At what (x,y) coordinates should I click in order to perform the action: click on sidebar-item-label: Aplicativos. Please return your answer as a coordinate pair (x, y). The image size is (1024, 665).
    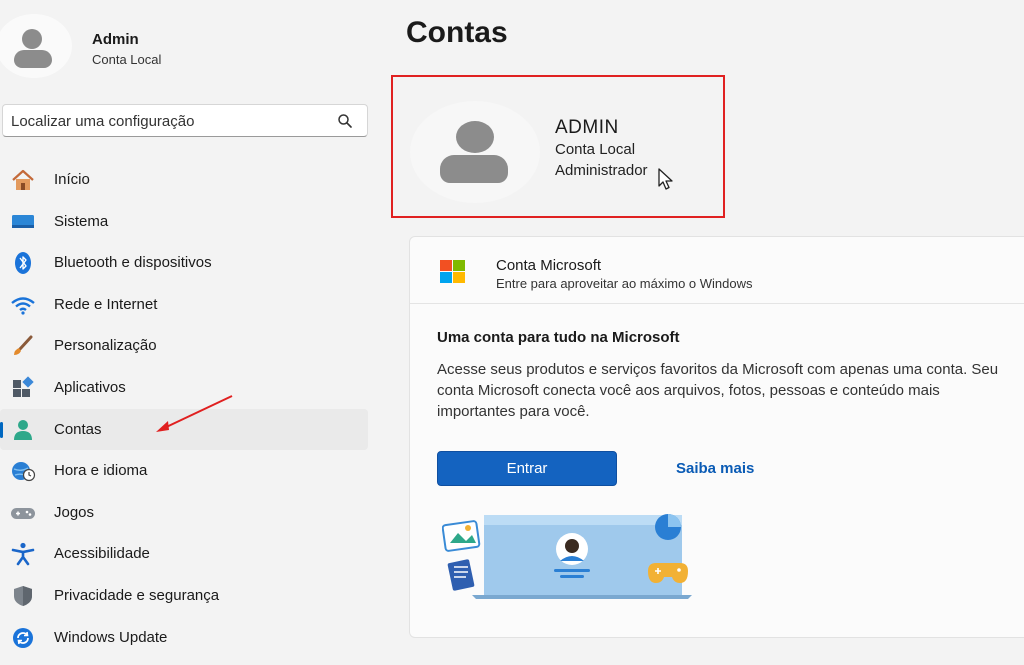
    Looking at the image, I should click on (90, 387).